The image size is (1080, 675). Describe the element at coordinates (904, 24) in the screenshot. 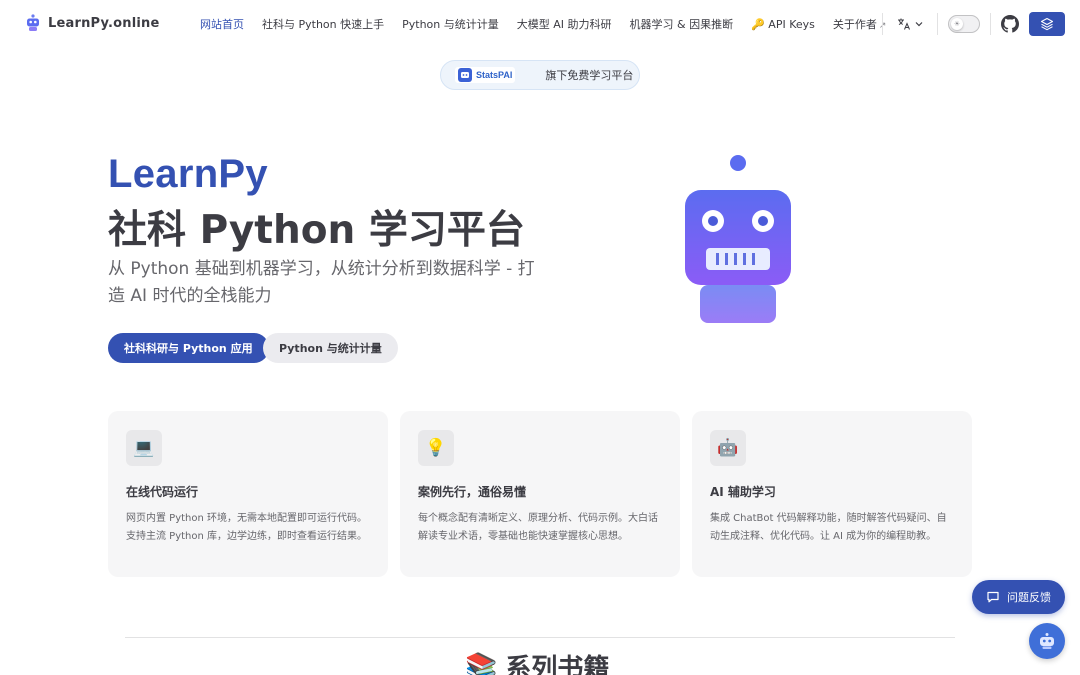

I see `translate-icon` at that location.